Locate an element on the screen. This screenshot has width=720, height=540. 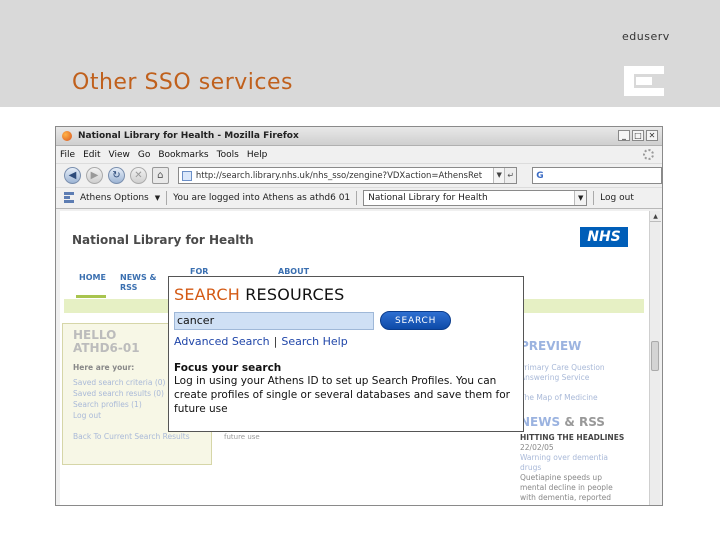
minimize-button: _ is located at coordinates (624, 135).